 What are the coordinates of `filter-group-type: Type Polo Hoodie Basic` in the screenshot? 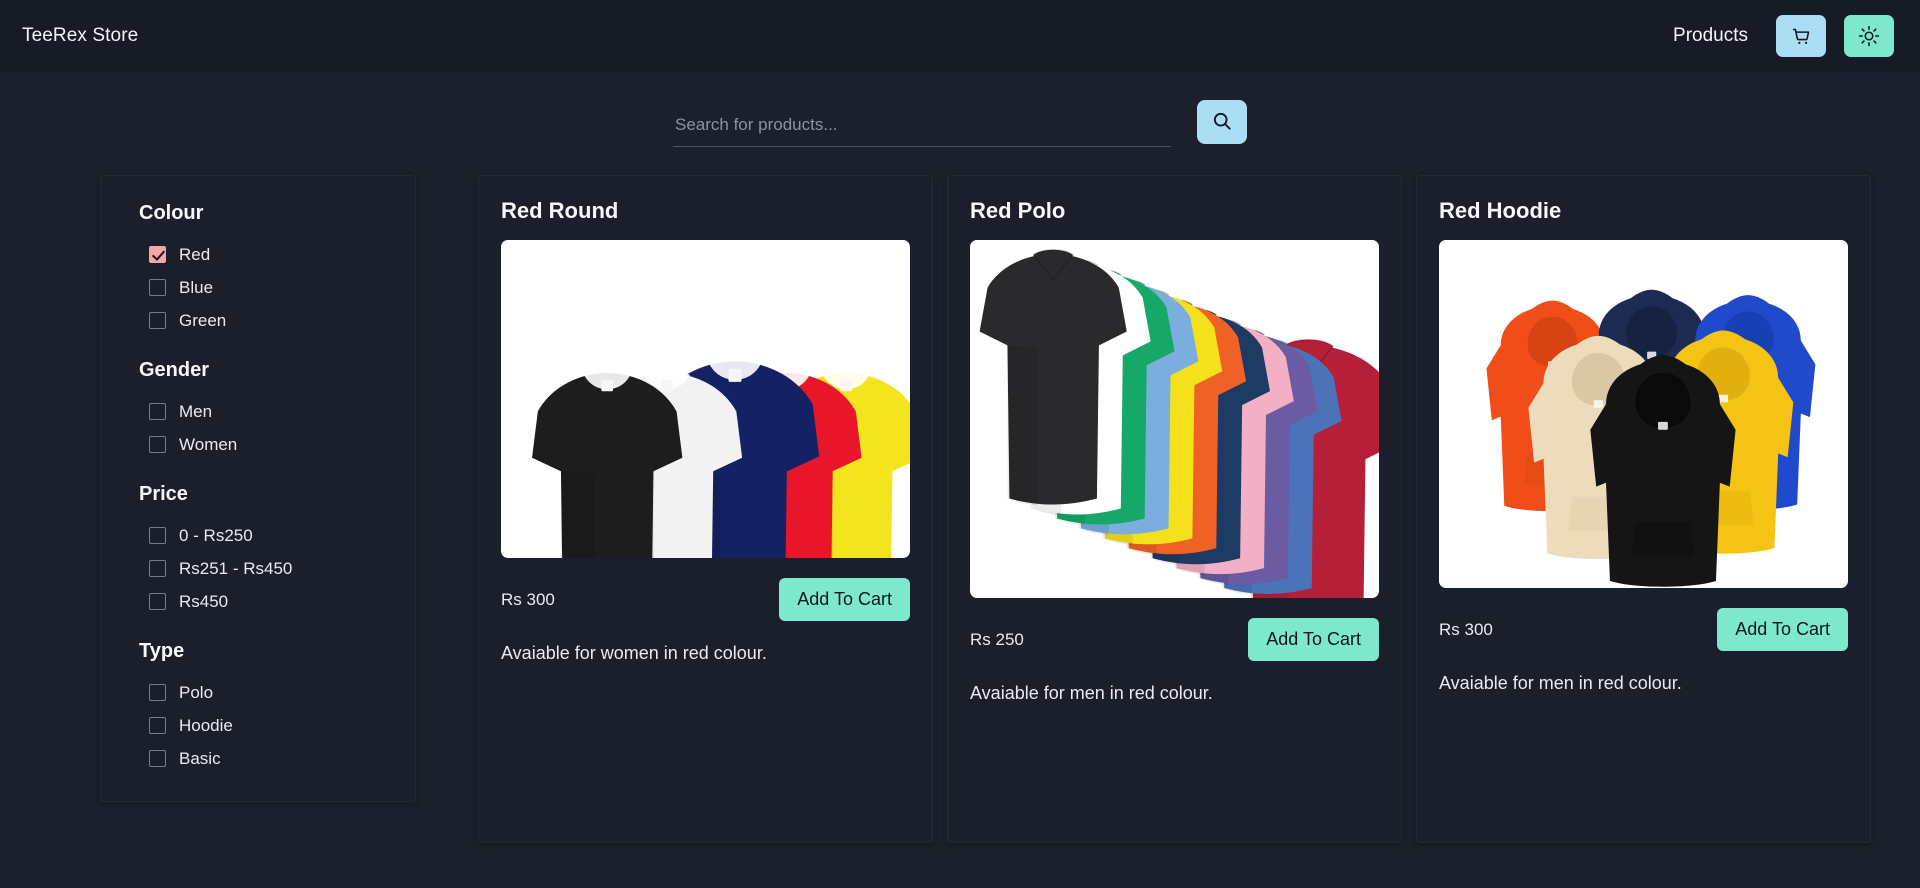 It's located at (258, 707).